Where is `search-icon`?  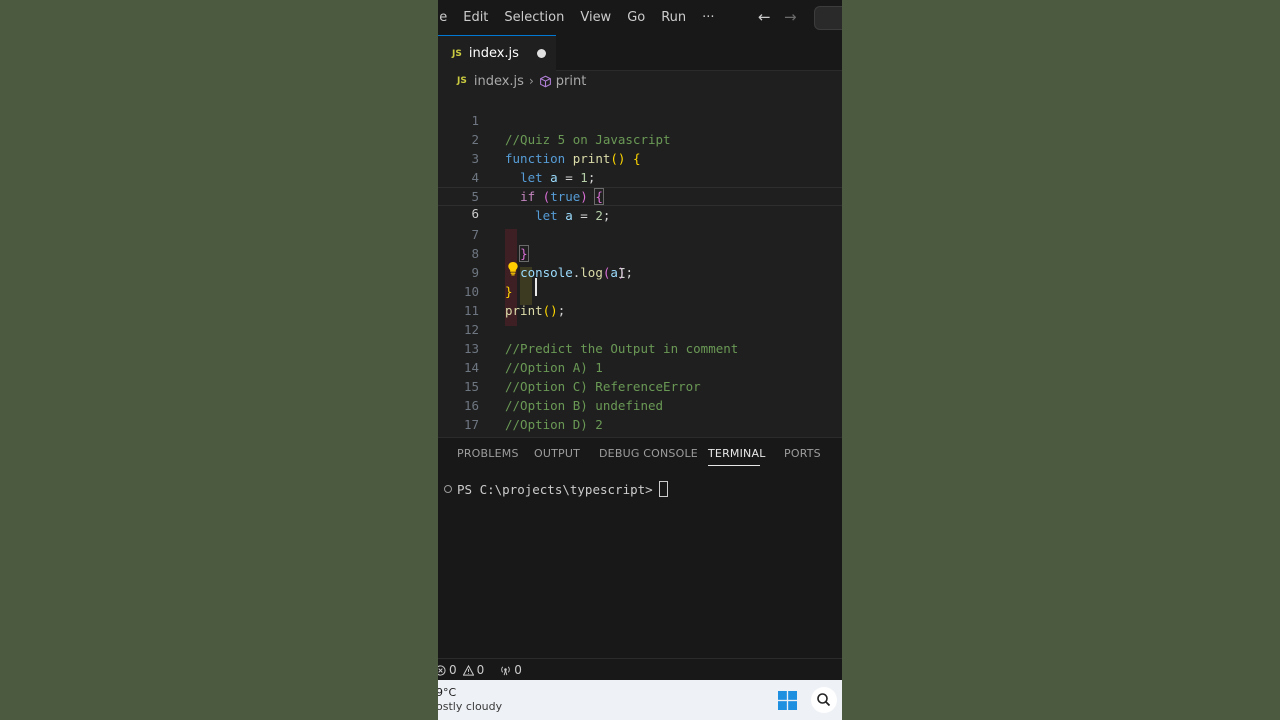
search-icon is located at coordinates (824, 700).